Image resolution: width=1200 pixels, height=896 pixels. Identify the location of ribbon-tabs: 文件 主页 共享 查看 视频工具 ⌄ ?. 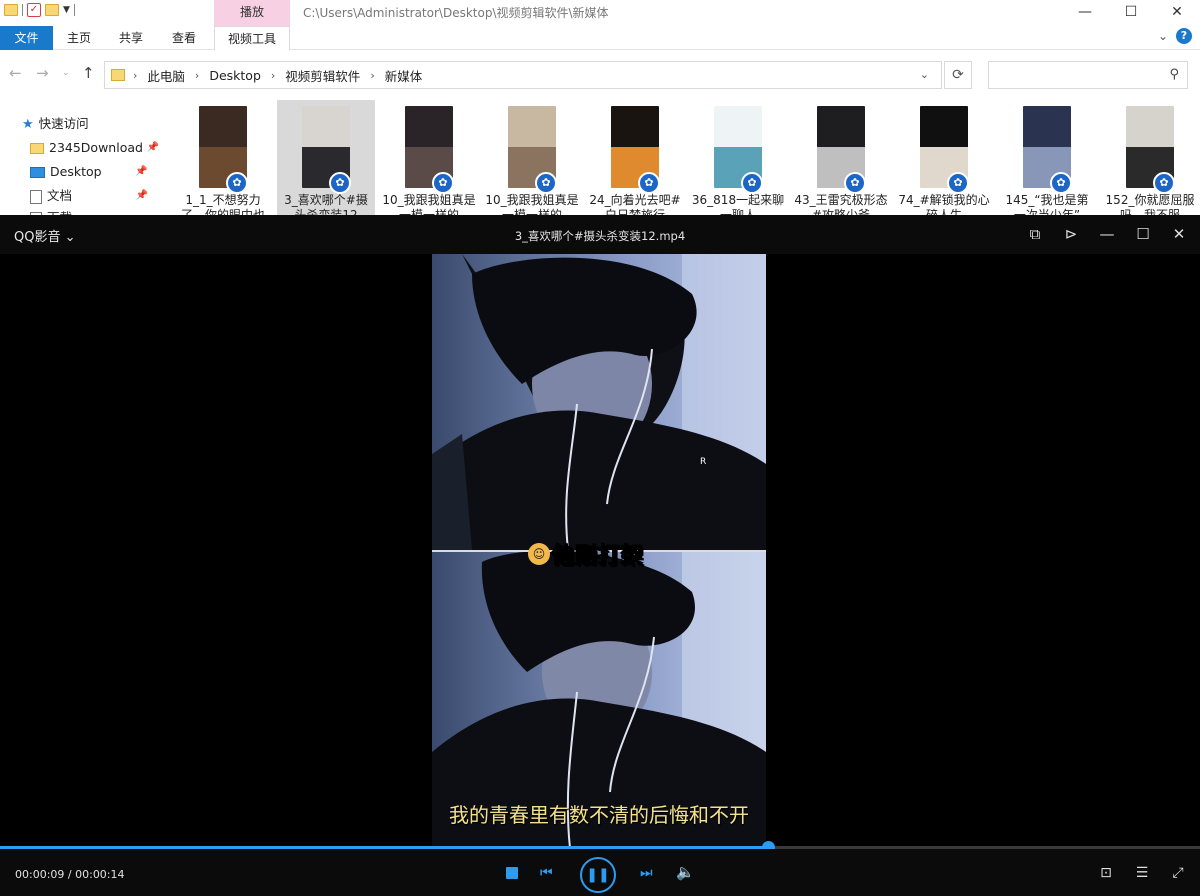
(600, 38).